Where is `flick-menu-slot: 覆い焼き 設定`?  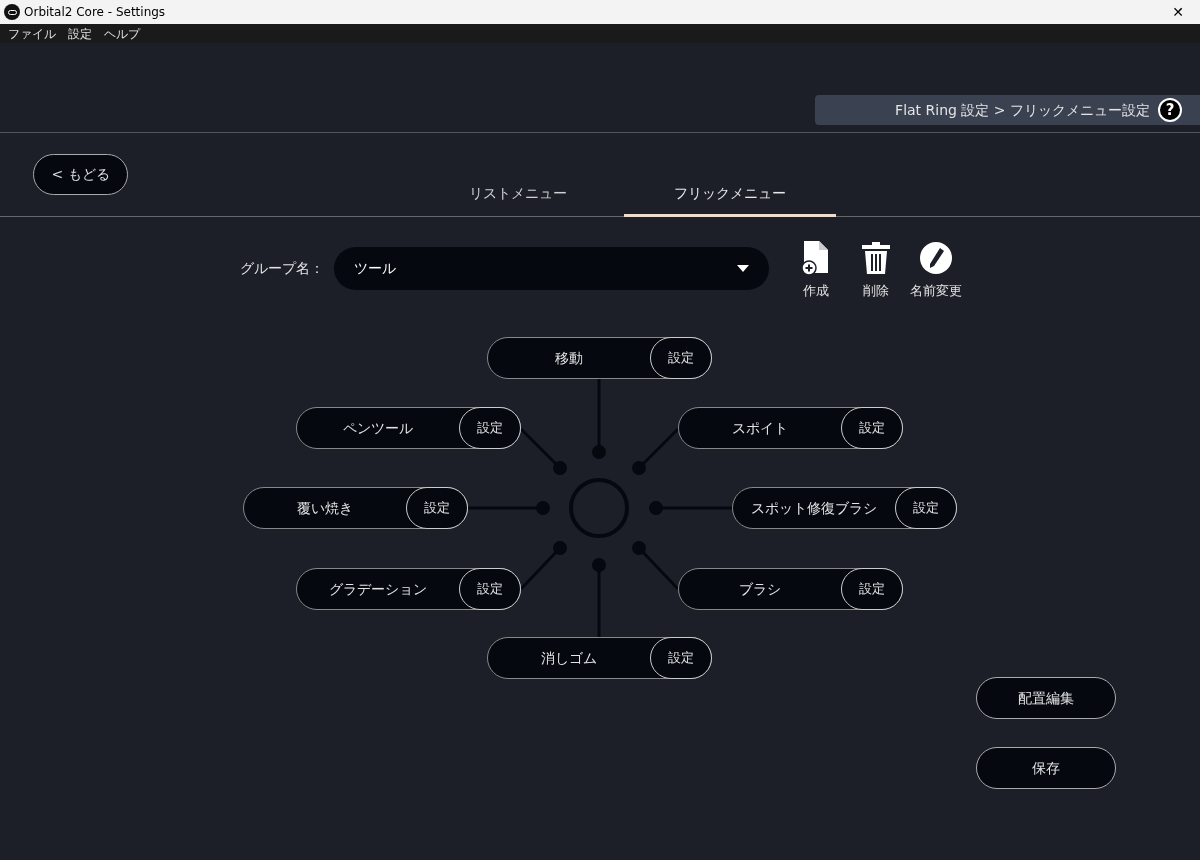
flick-menu-slot: 覆い焼き 設定 is located at coordinates (355, 508).